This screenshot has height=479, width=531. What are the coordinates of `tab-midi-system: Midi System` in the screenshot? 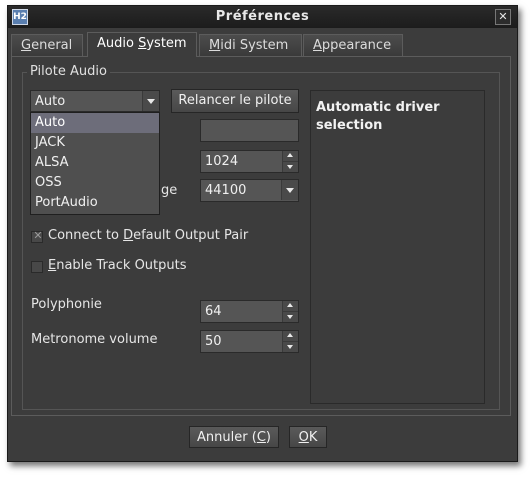 It's located at (250, 45).